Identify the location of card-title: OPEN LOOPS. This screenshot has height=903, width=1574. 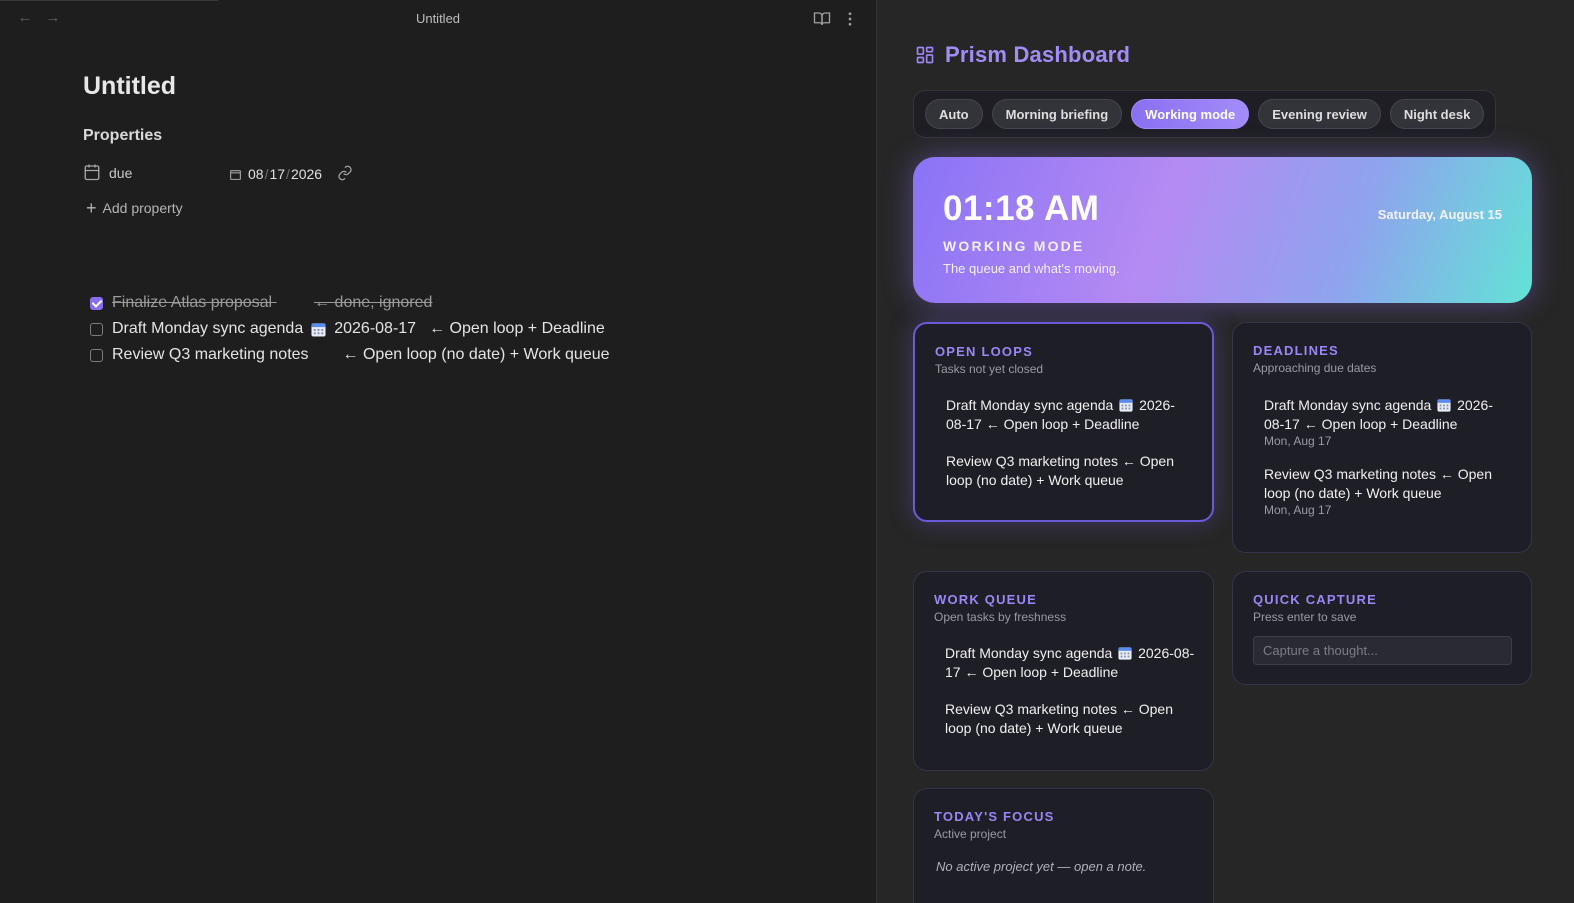
(984, 351).